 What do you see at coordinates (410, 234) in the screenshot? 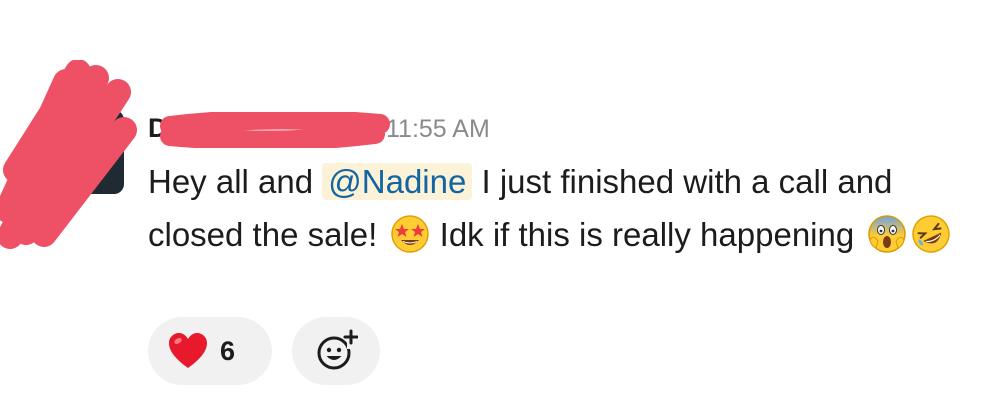
I see `star-struck-icon` at bounding box center [410, 234].